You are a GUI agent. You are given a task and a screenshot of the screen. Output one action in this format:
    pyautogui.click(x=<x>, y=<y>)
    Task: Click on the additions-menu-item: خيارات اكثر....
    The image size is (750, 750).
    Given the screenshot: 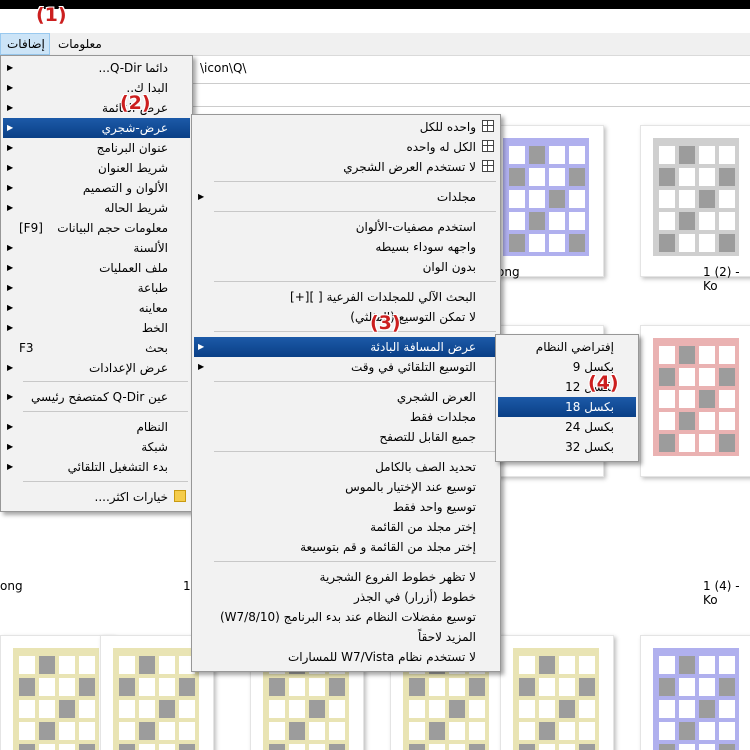 What is the action you would take?
    pyautogui.click(x=96, y=497)
    